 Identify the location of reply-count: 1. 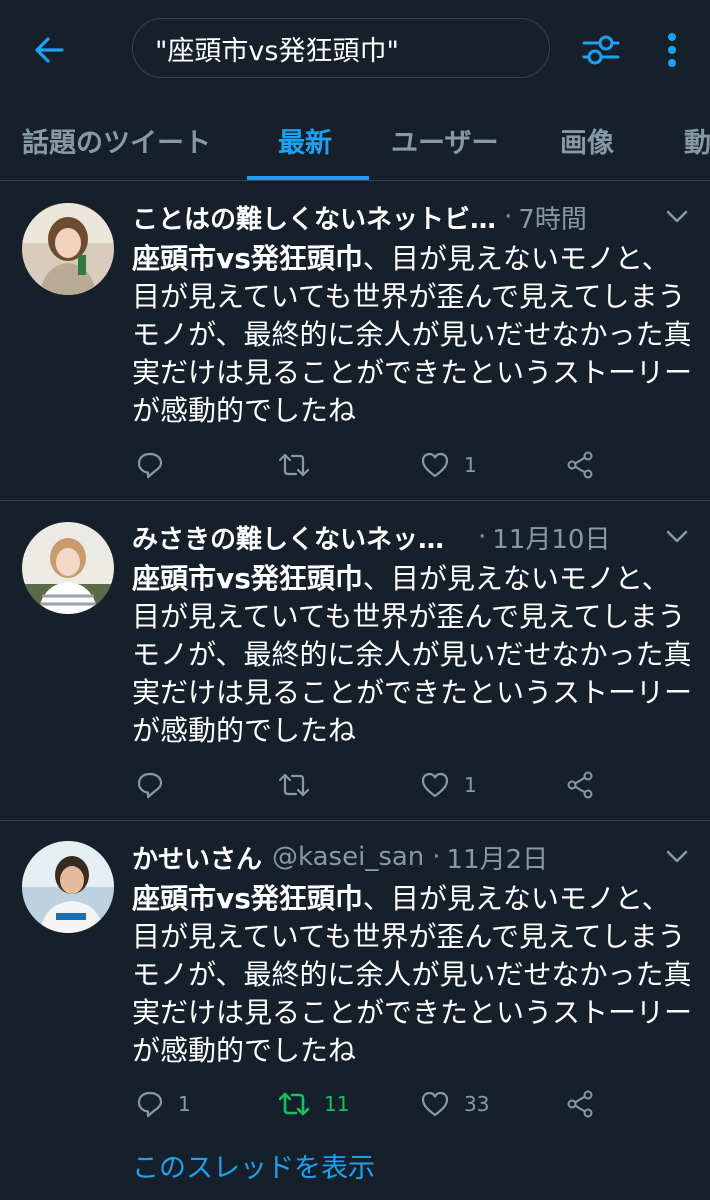
(184, 1104).